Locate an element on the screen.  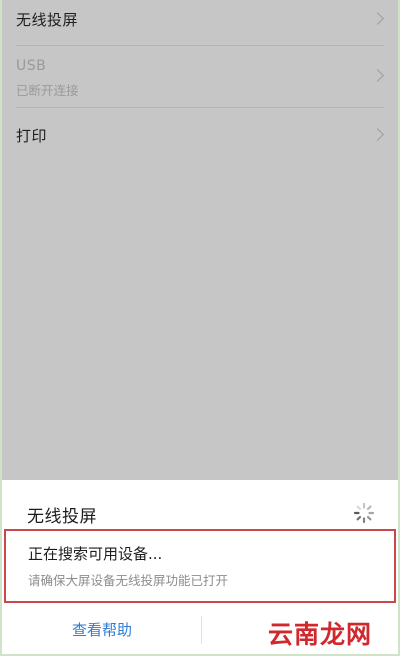
setting-item-print: 打印 is located at coordinates (200, 134).